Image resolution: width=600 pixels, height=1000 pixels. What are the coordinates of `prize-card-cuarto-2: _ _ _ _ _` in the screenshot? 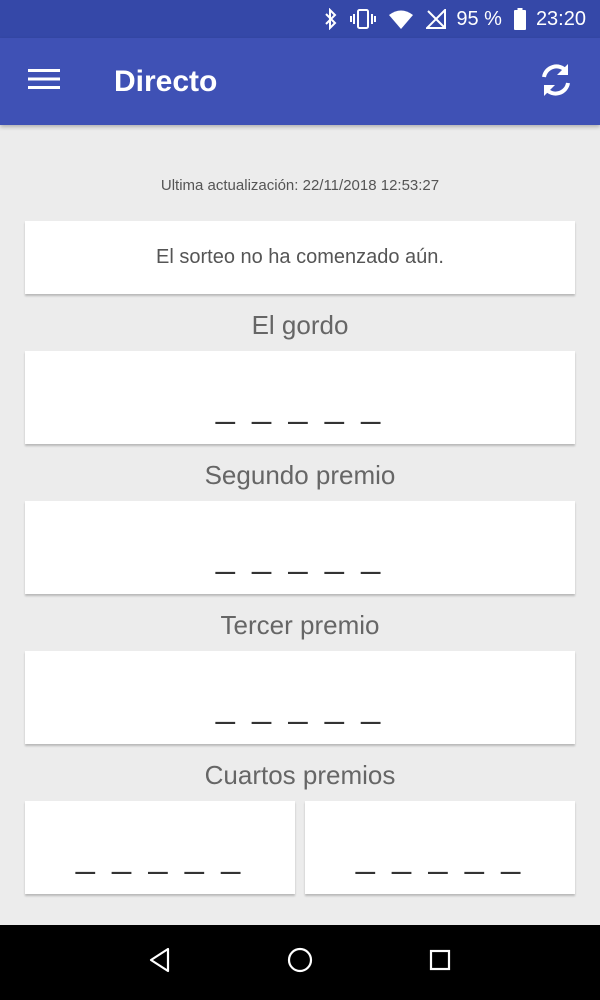 It's located at (440, 847).